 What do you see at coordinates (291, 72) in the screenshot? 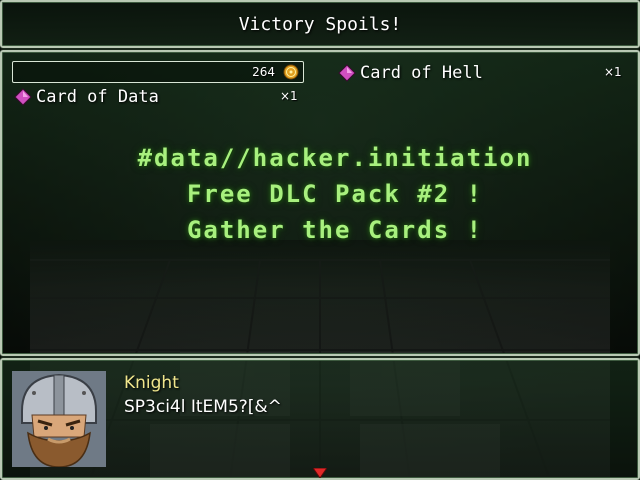
I see `gold-coin-icon` at bounding box center [291, 72].